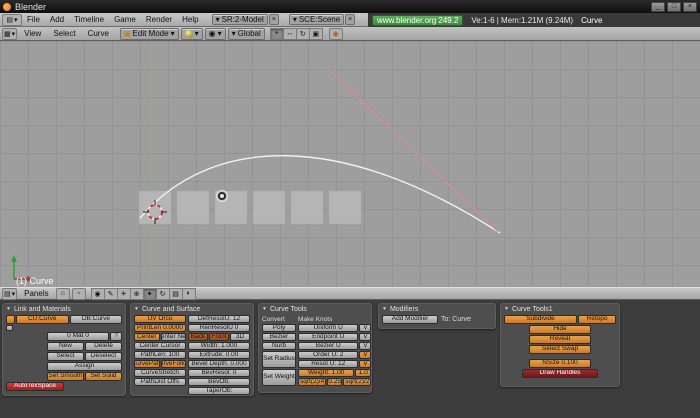 The image size is (700, 418). Describe the element at coordinates (192, 309) in the screenshot. I see `panel-header: ▼ Curve and Surface` at that location.